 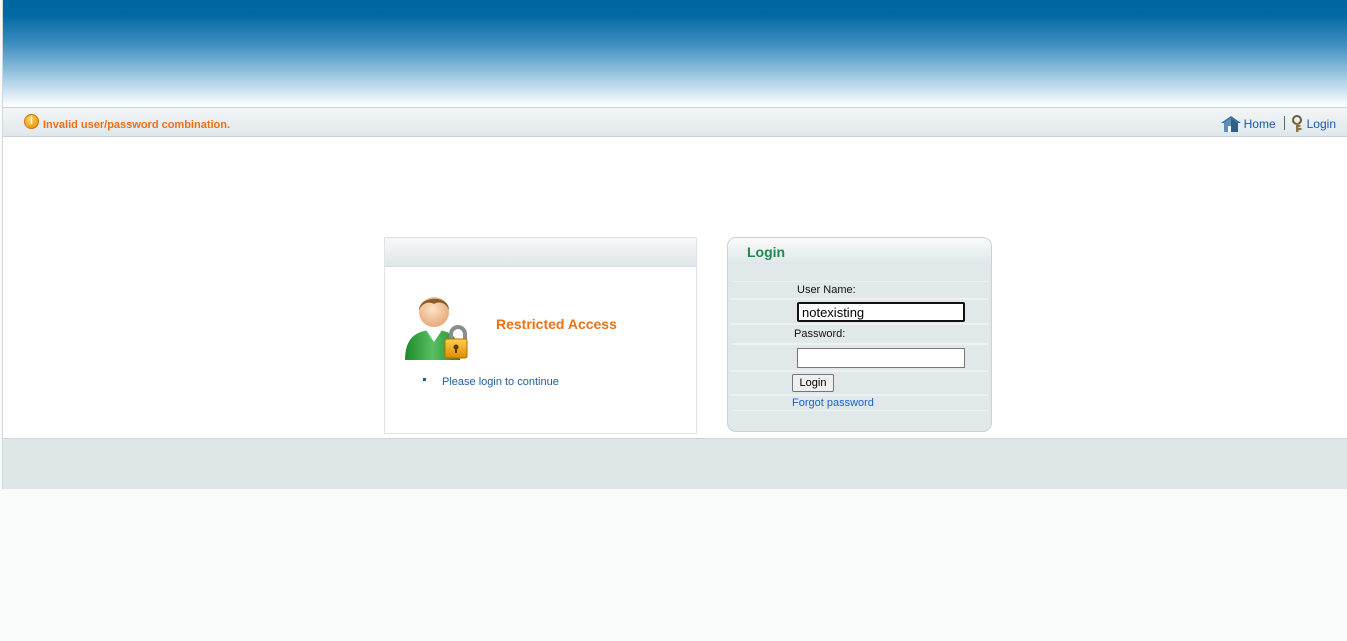 What do you see at coordinates (424, 379) in the screenshot?
I see `bullet-marker` at bounding box center [424, 379].